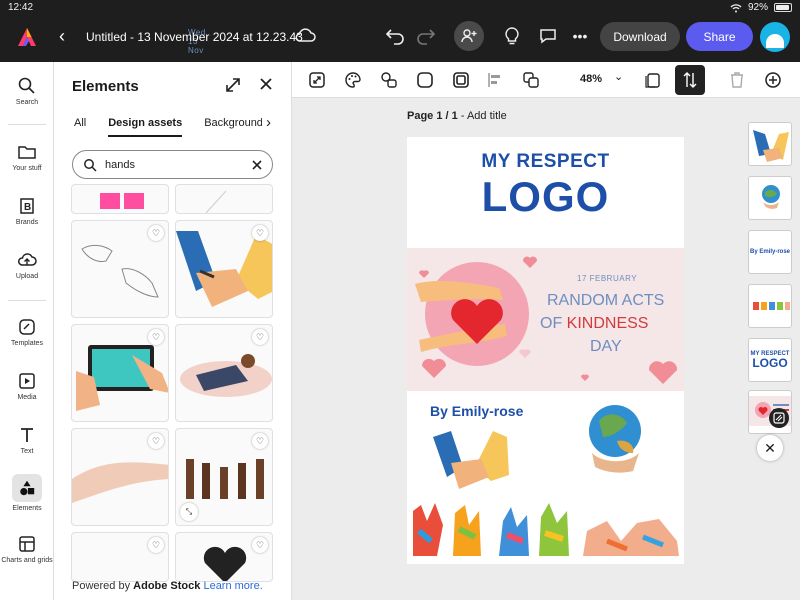  What do you see at coordinates (27, 381) in the screenshot?
I see `media-icon` at bounding box center [27, 381].